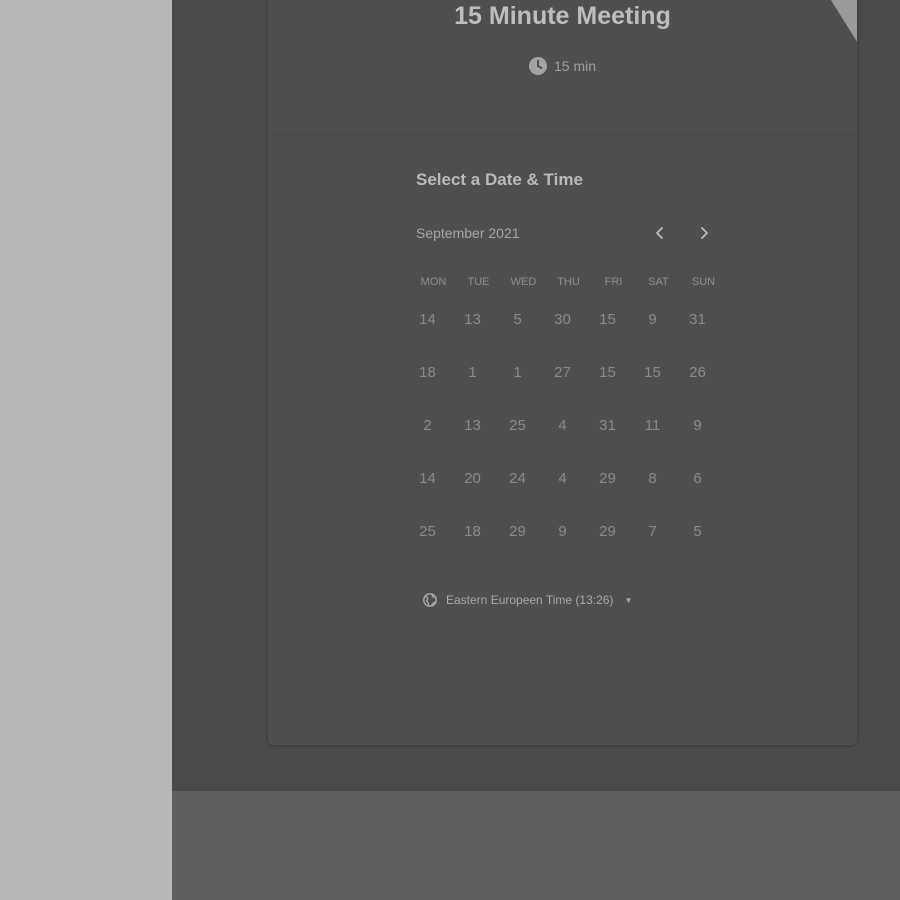  I want to click on section-title: Select a Date & Time, so click(499, 179).